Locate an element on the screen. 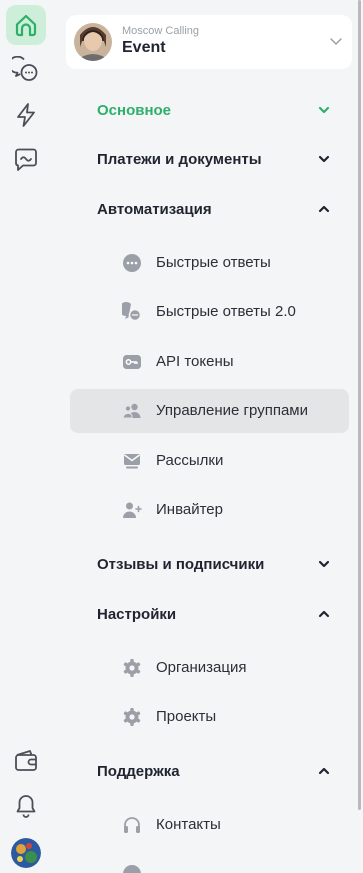 Image resolution: width=363 pixels, height=873 pixels. section-settings: Настройки is located at coordinates (219, 614).